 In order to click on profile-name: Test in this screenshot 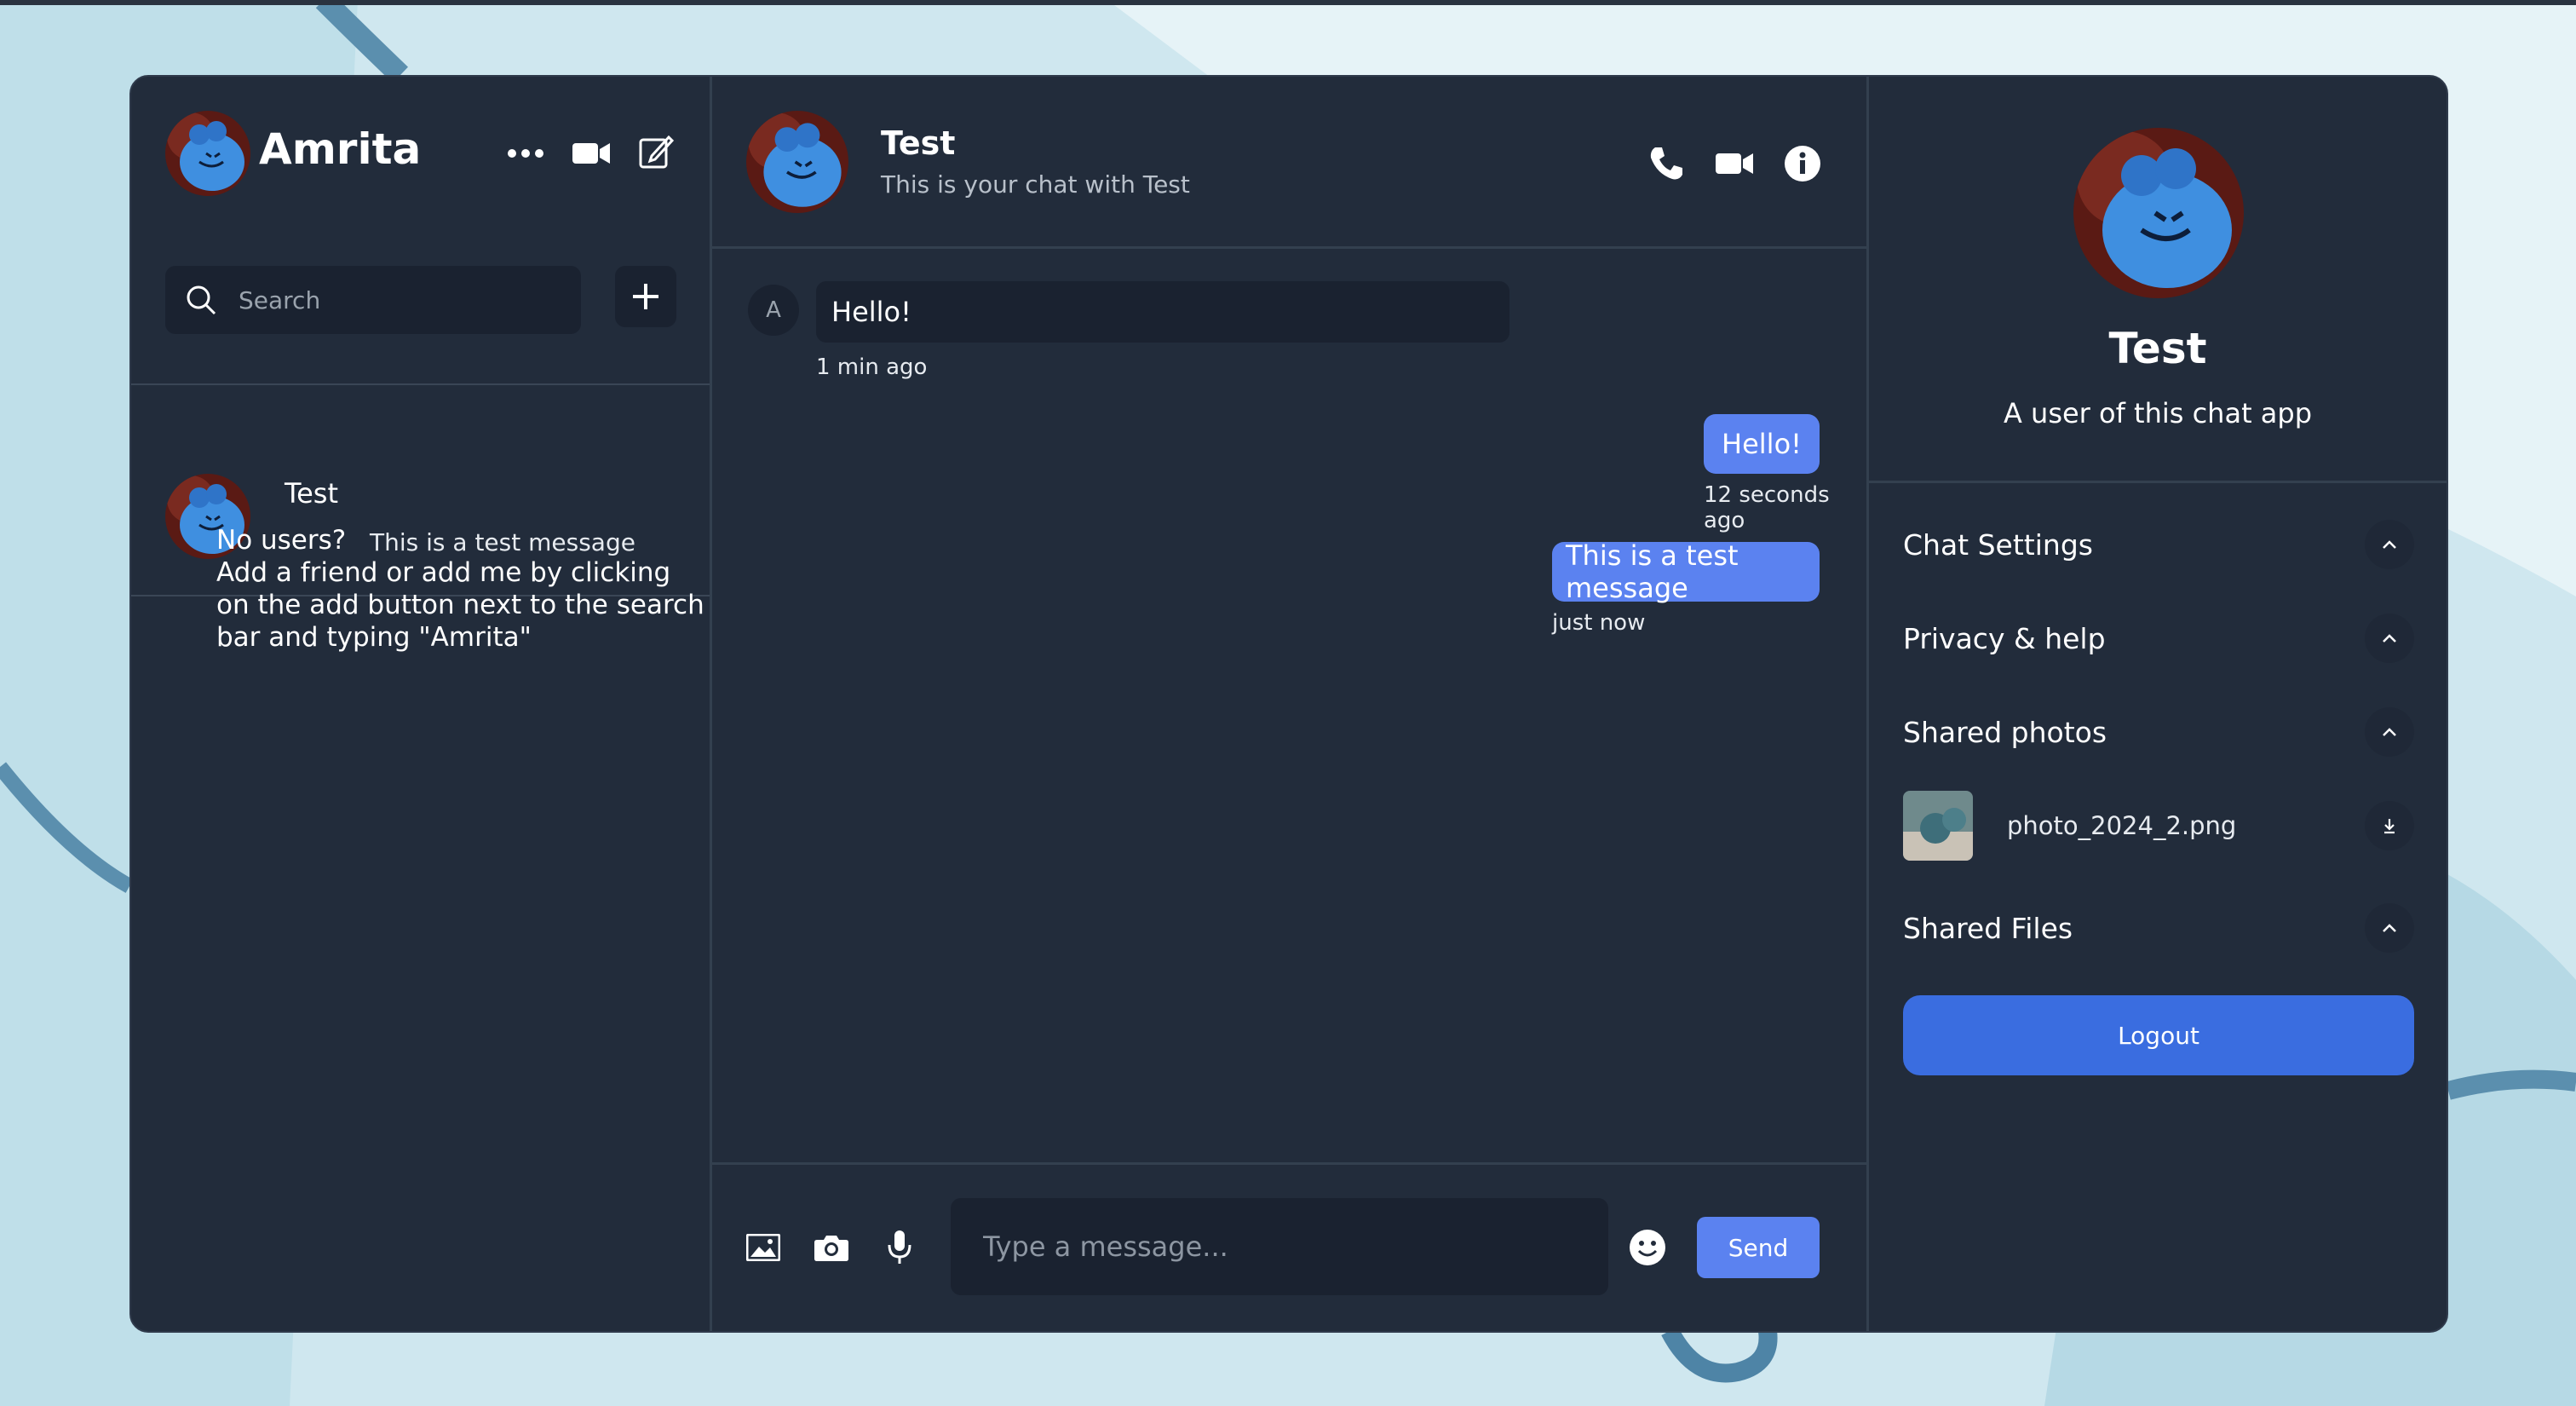, I will do `click(2157, 348)`.